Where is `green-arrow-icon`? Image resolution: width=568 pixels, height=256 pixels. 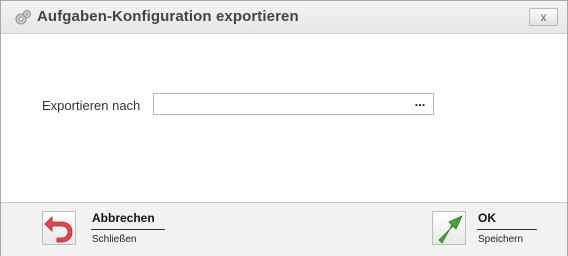
green-arrow-icon is located at coordinates (449, 228).